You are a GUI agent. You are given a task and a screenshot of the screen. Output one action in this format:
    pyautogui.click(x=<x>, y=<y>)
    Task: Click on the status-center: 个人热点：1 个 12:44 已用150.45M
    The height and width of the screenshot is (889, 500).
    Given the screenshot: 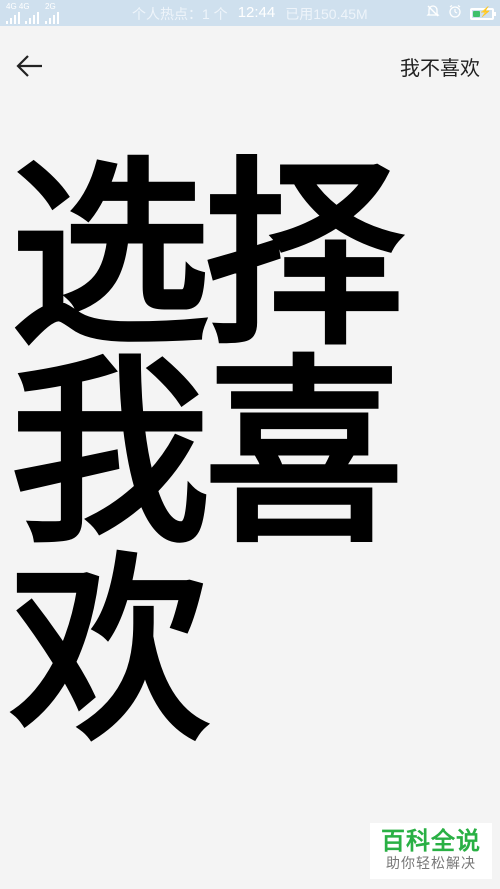 What is the action you would take?
    pyautogui.click(x=250, y=14)
    